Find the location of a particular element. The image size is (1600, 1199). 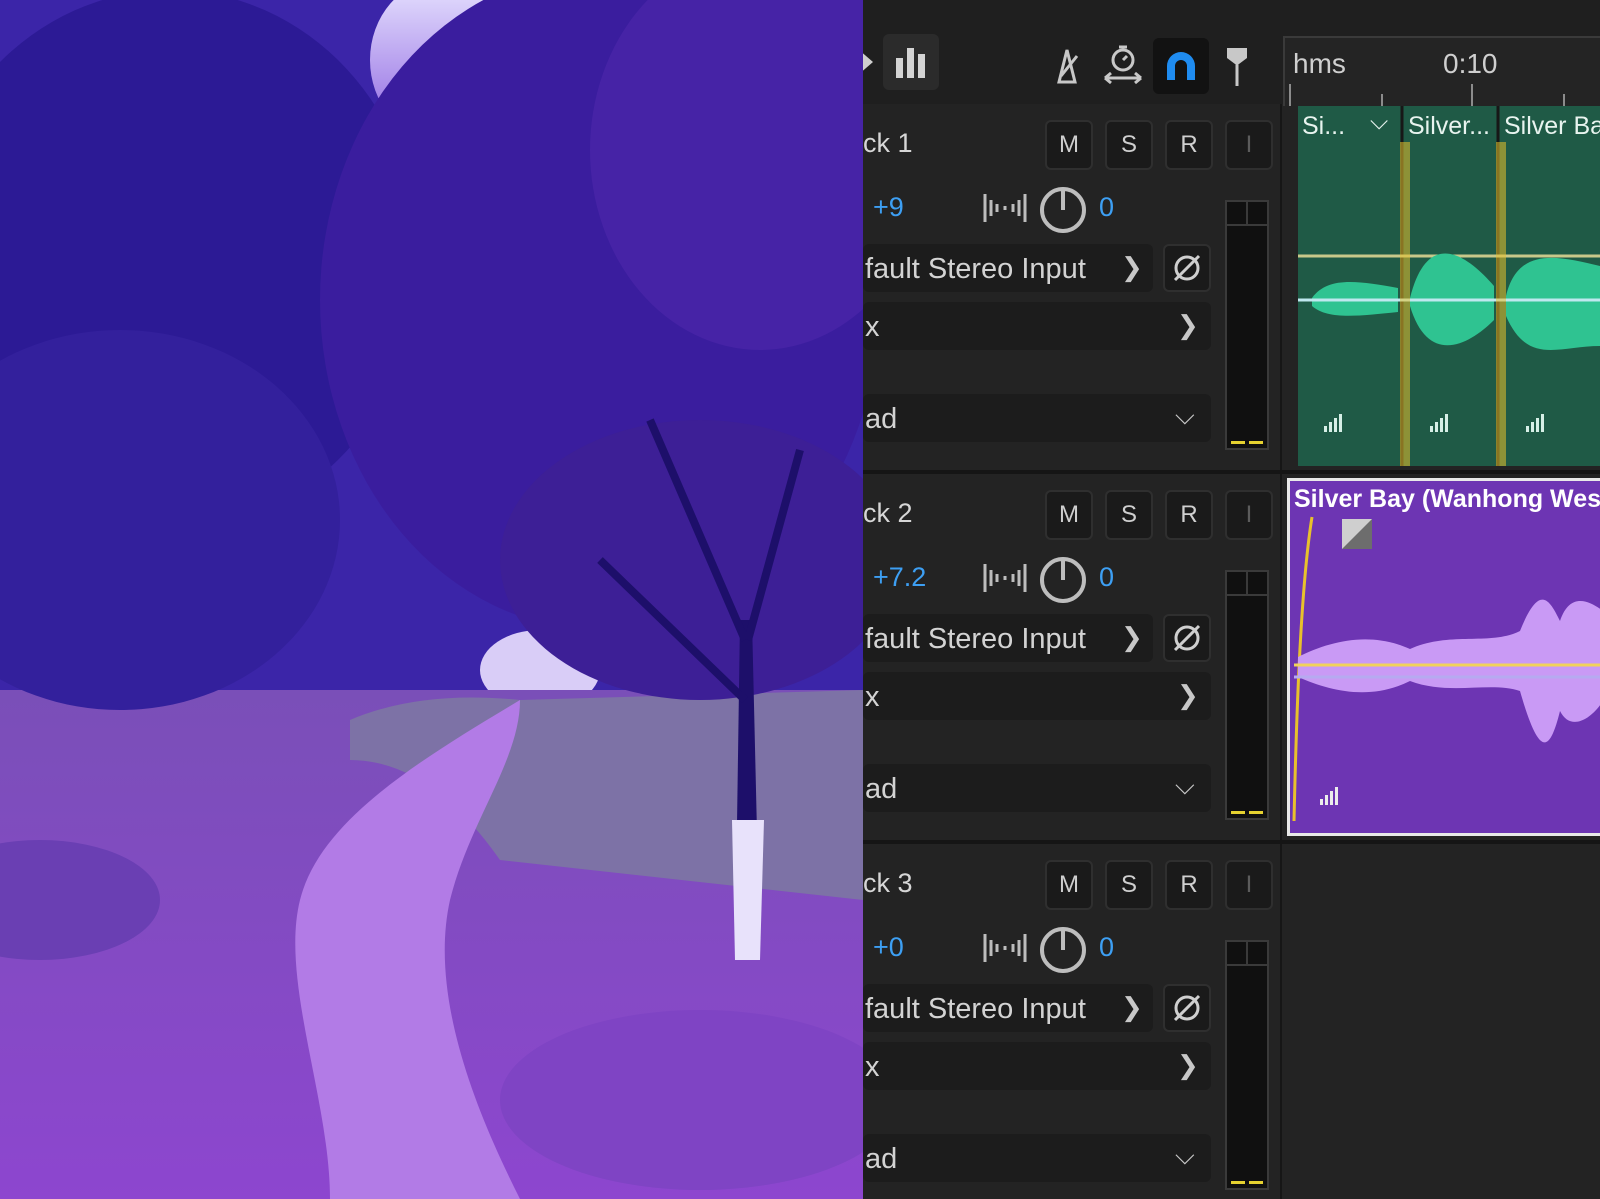

track-name: ck 1 is located at coordinates (888, 143).